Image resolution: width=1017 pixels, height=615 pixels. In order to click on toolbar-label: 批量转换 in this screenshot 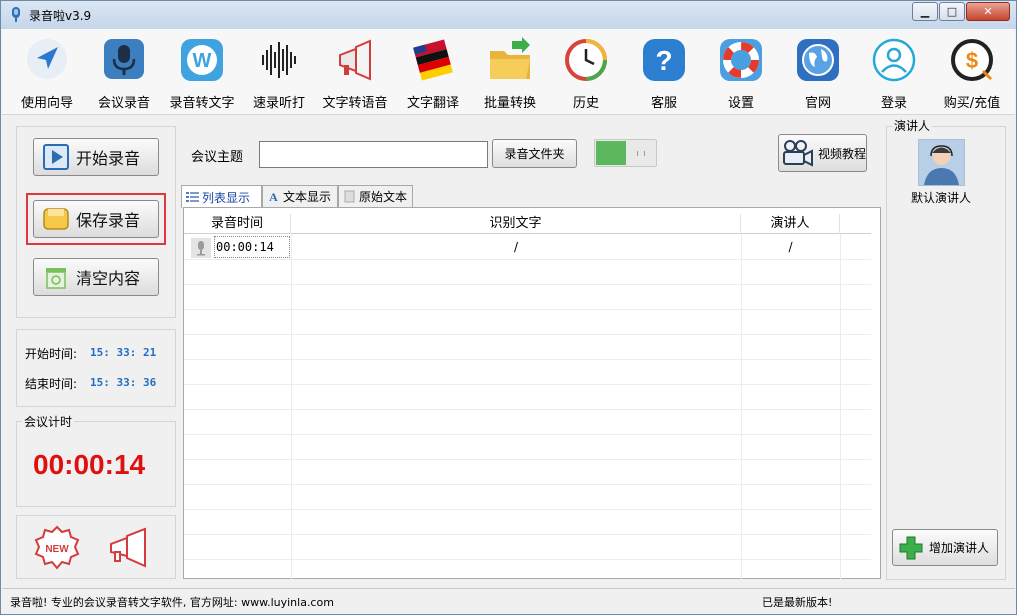, I will do `click(509, 103)`.